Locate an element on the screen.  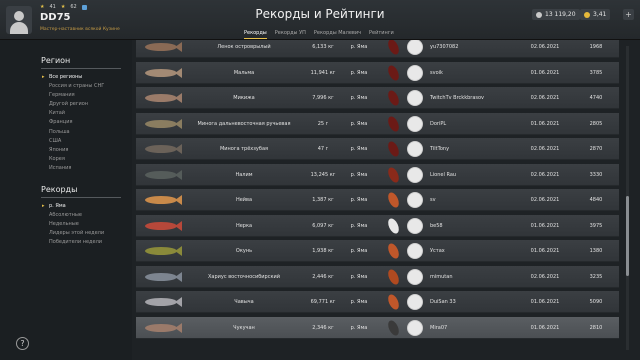
tab-bar: Рекорды Рекорды УП Рекорды Малевич Рейтинги is located at coordinates (319, 34).